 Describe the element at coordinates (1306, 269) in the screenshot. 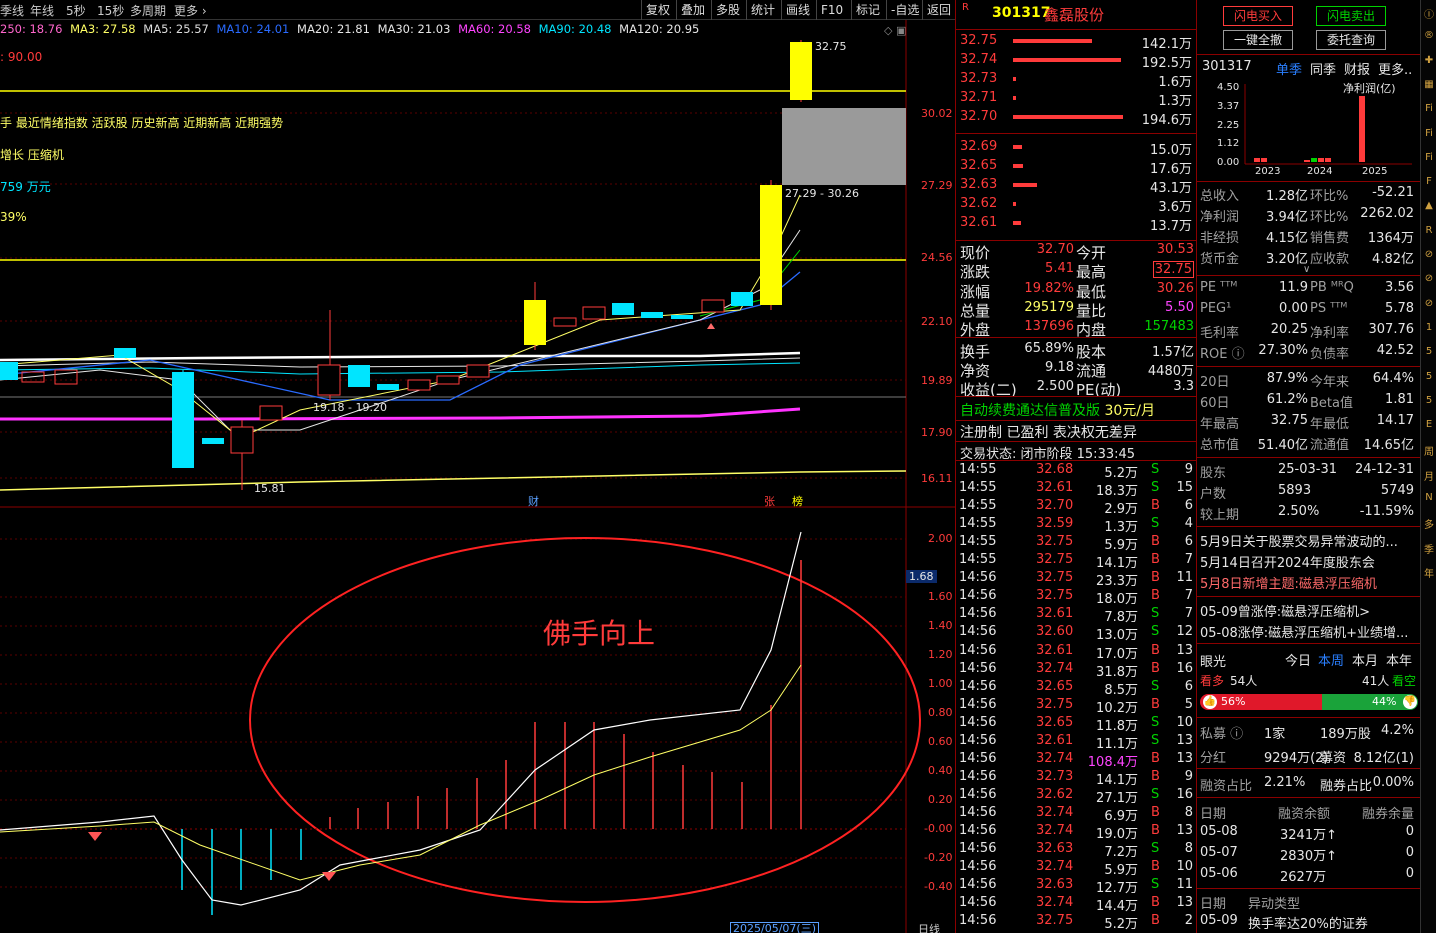

I see `expand-chevron-icon: ∨` at that location.